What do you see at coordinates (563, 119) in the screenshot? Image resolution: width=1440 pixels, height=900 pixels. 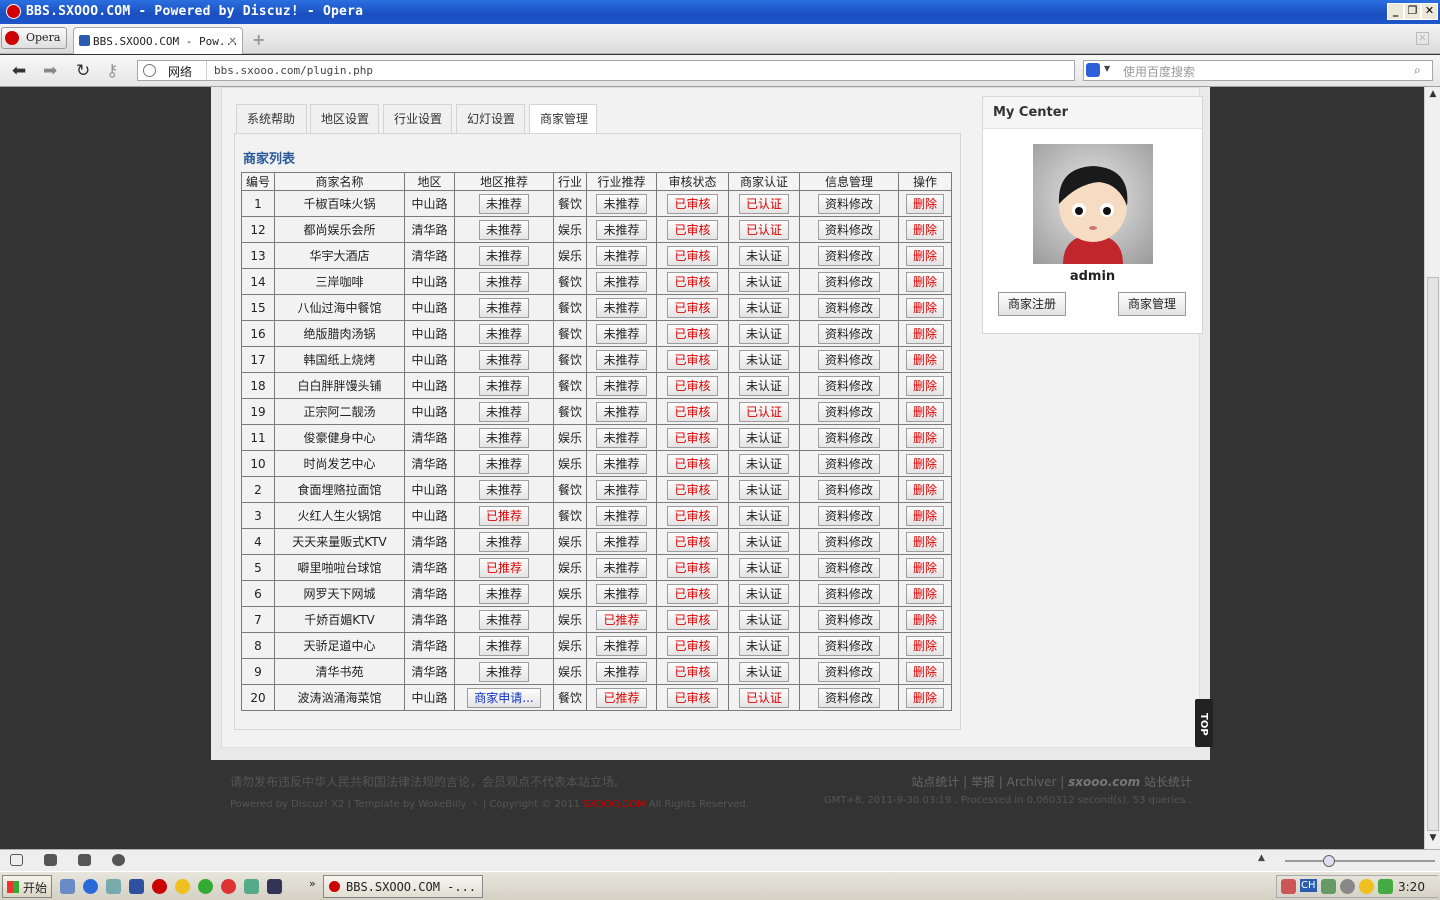 I see `tab-merchant-management: 商家管理` at bounding box center [563, 119].